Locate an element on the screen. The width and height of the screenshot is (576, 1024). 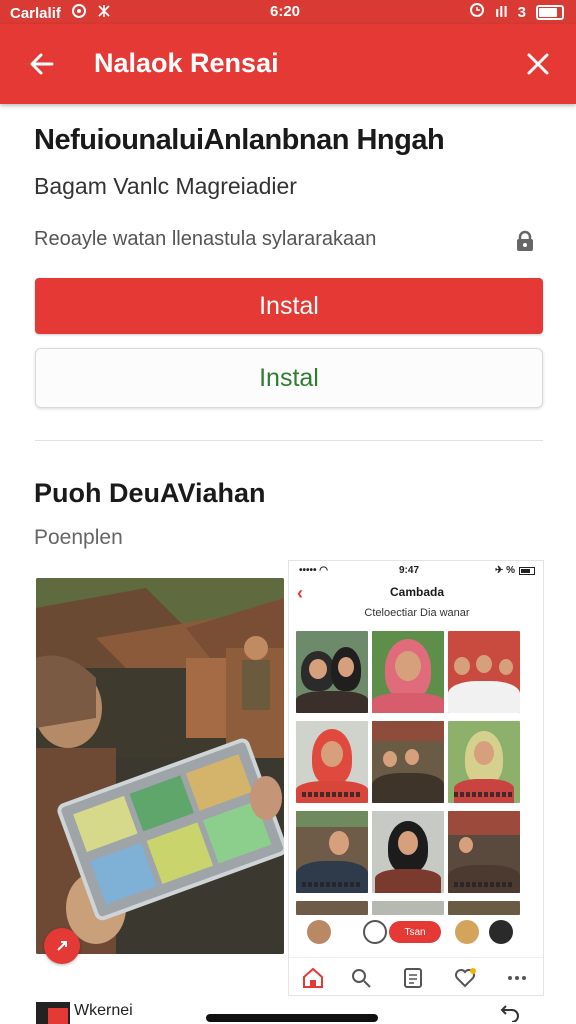
home-indicator is located at coordinates (292, 1018).